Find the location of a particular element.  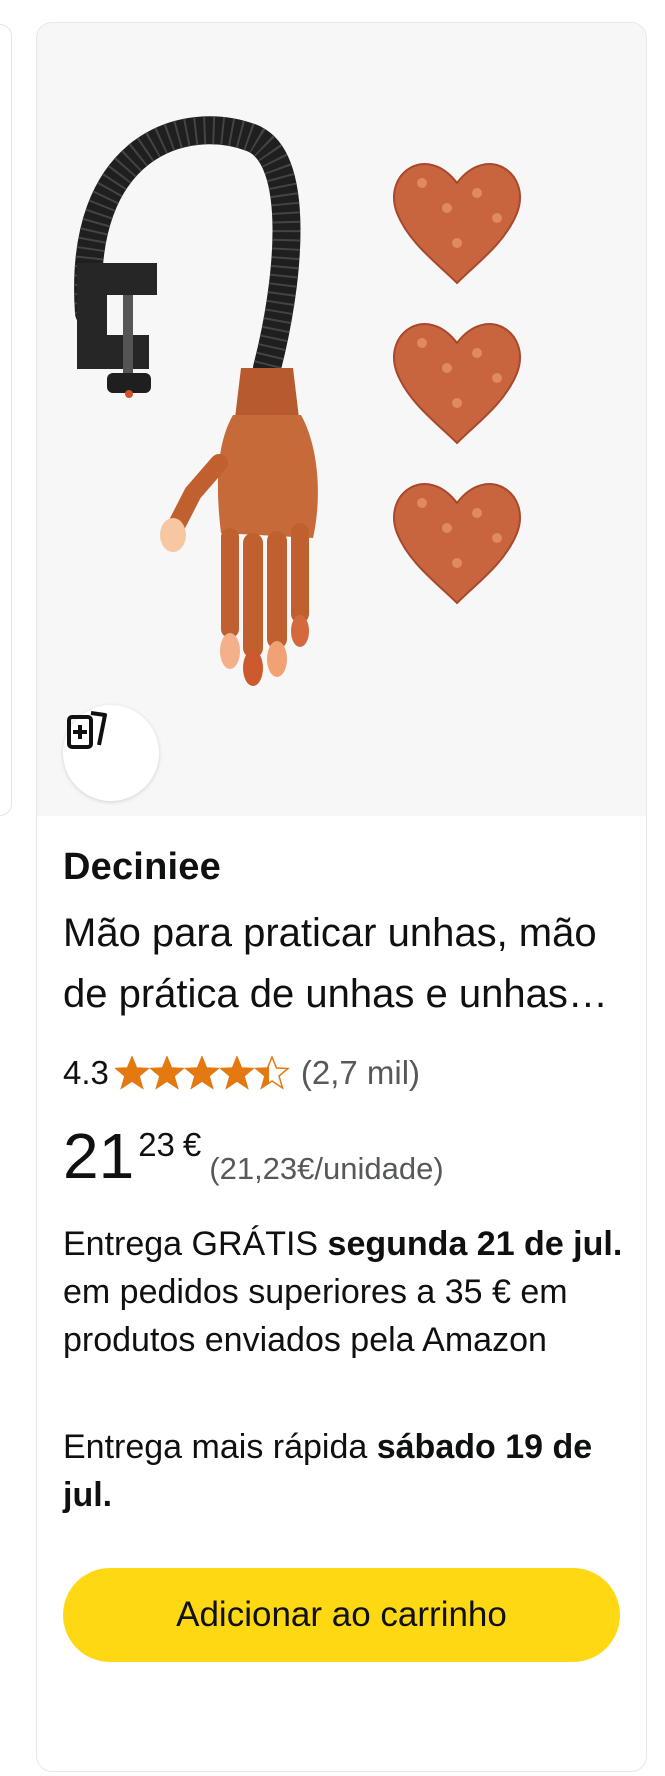

price-fraction: 23 is located at coordinates (156, 1144).